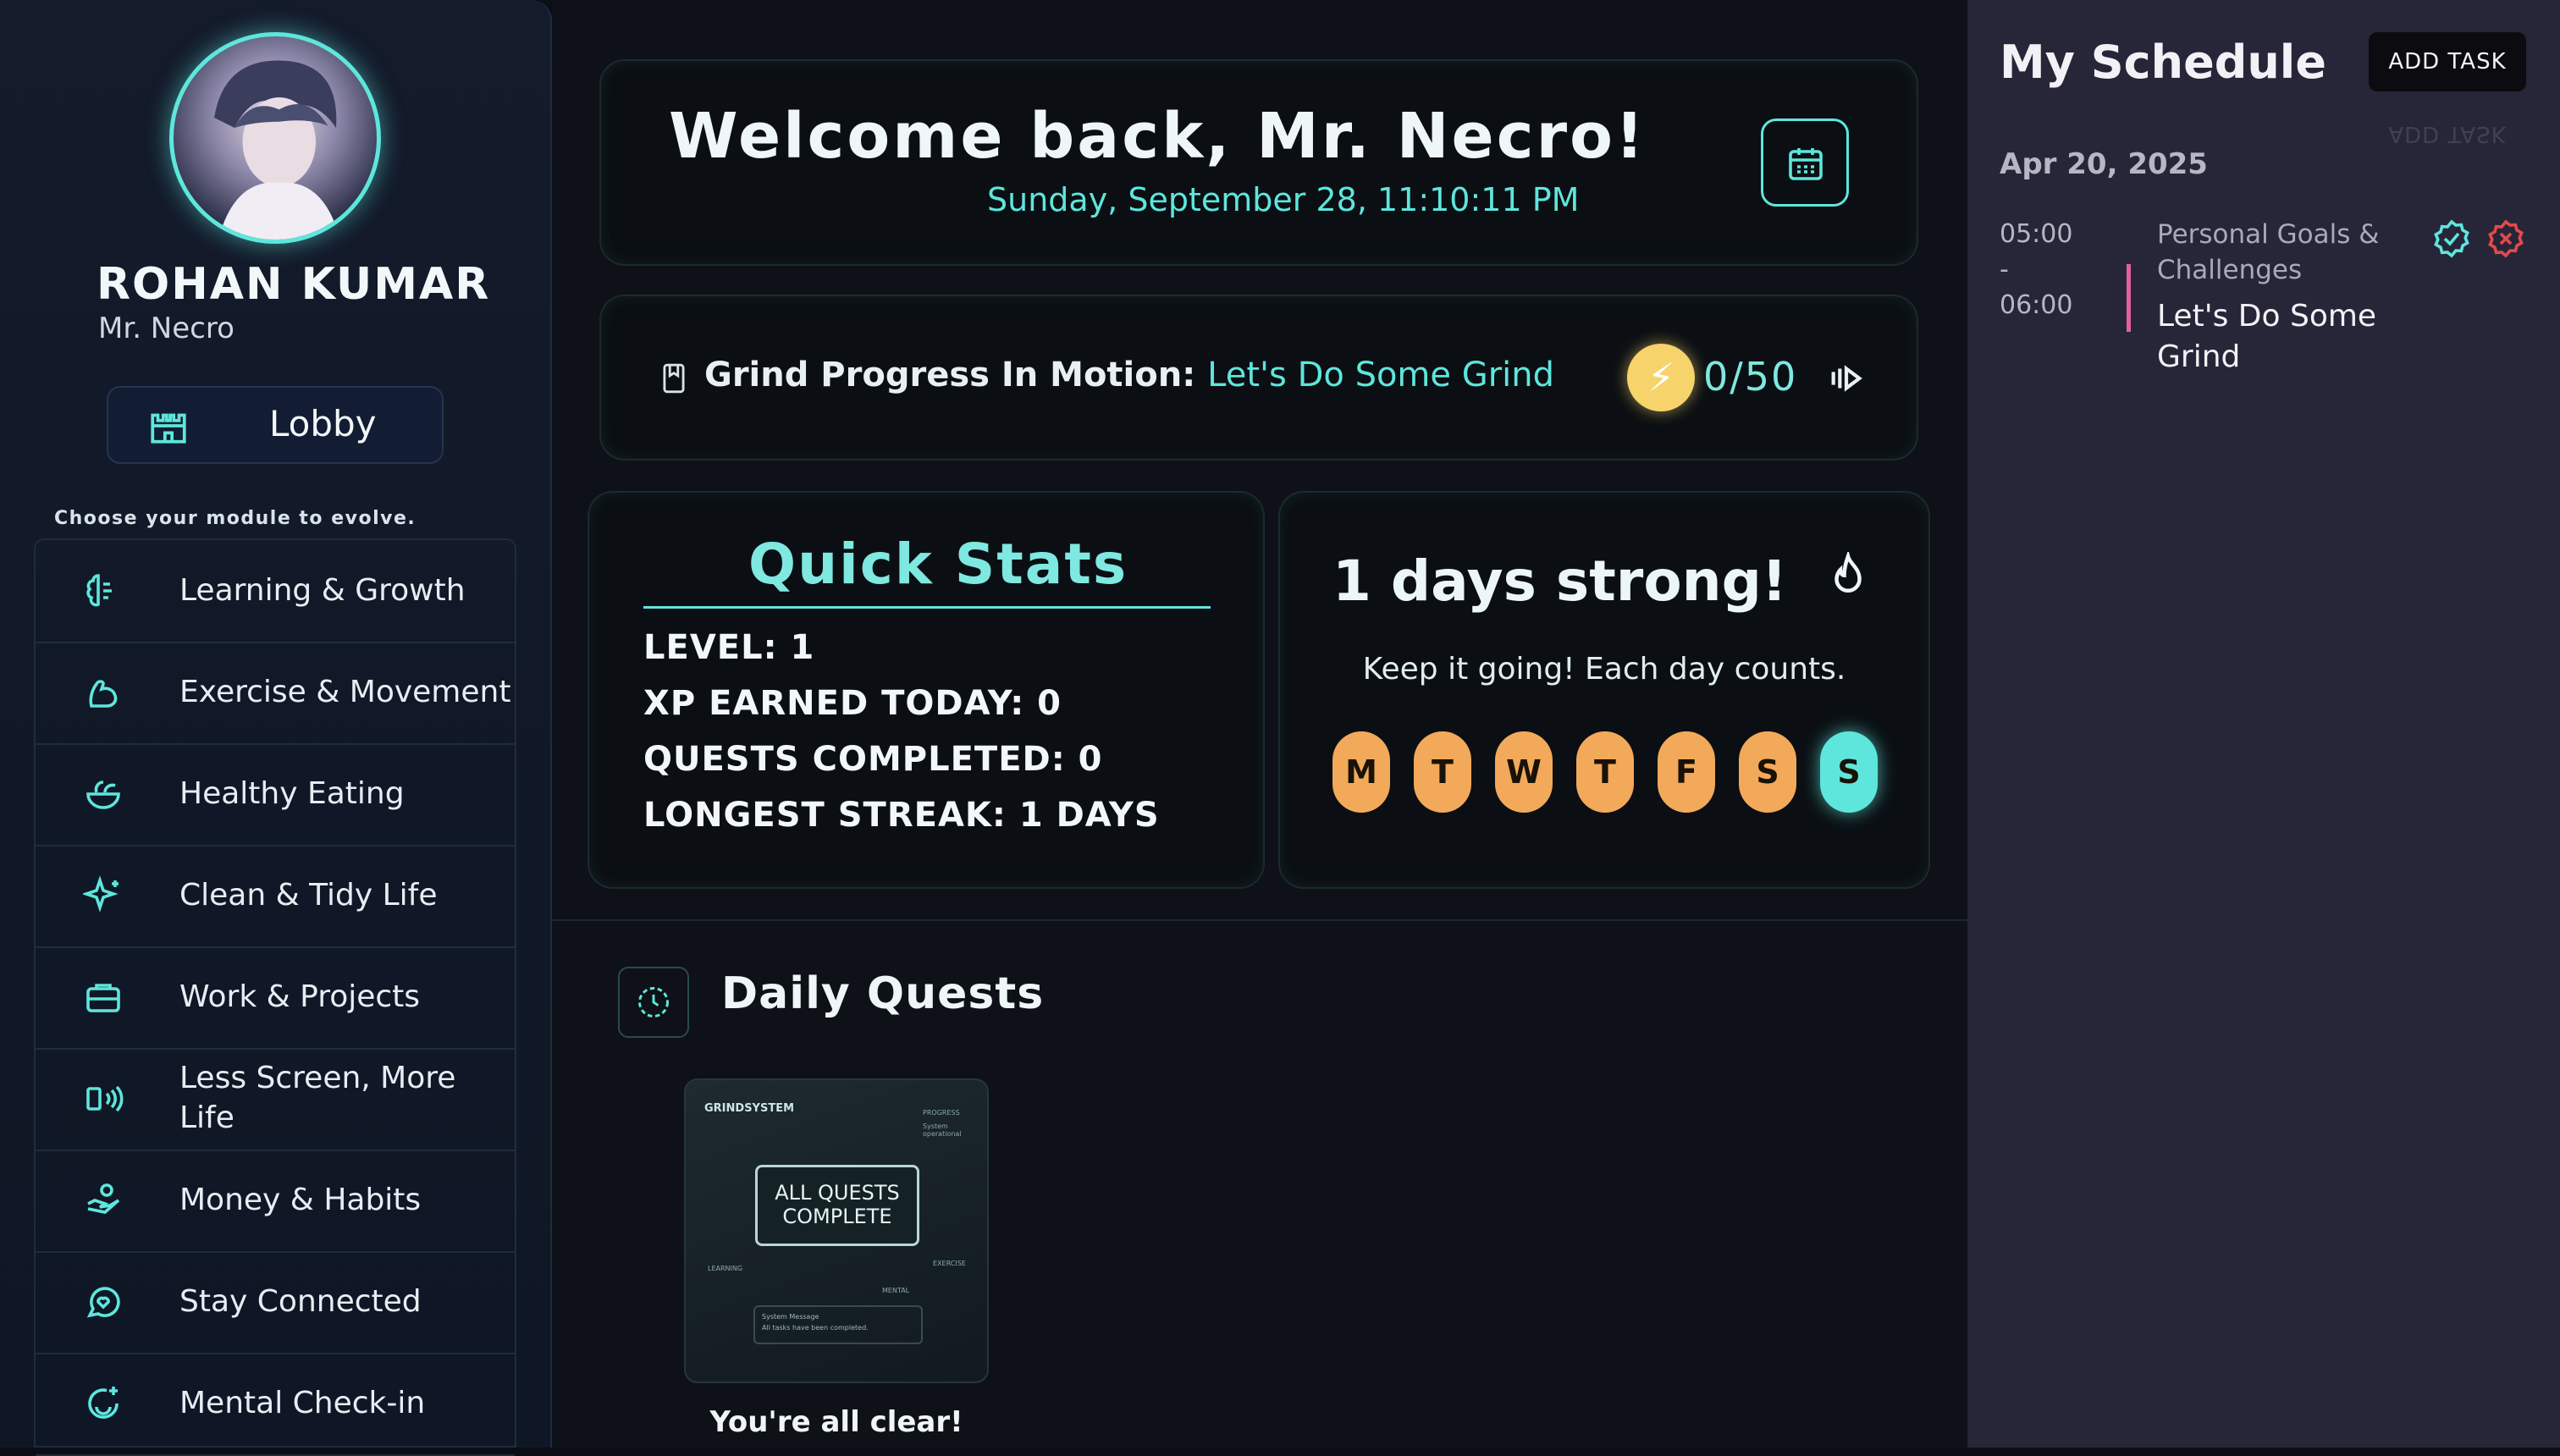  What do you see at coordinates (300, 1200) in the screenshot?
I see `module-label: Money & Habits` at bounding box center [300, 1200].